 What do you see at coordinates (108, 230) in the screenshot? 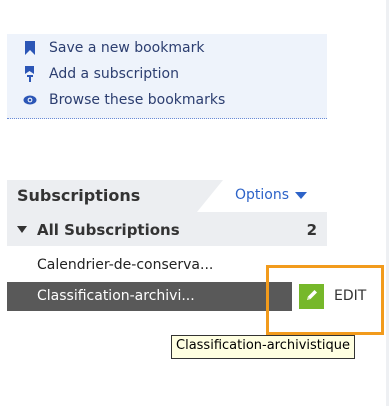
I see `all-subscriptions-label: All Subscriptions` at bounding box center [108, 230].